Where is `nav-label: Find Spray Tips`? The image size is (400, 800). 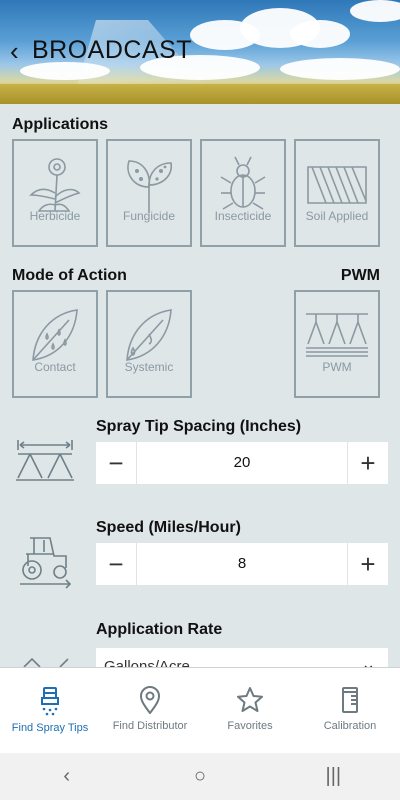
nav-label: Find Spray Tips is located at coordinates (50, 728).